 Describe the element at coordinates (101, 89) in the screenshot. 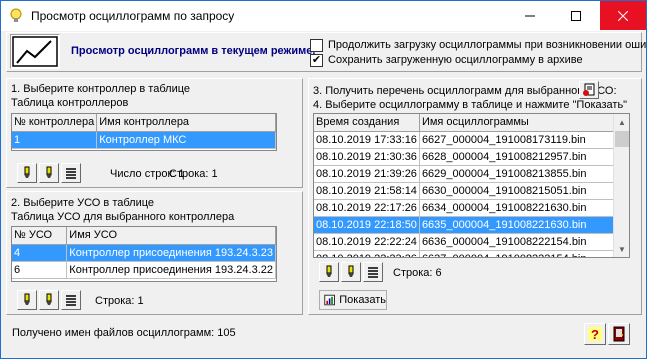

I see `controllers-step-label: 1. Выберите контроллер в таблице` at that location.